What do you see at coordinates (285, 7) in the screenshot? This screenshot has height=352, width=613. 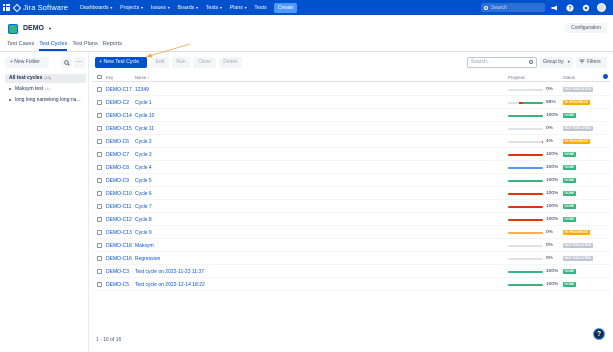 I see `create-button: Create` at bounding box center [285, 7].